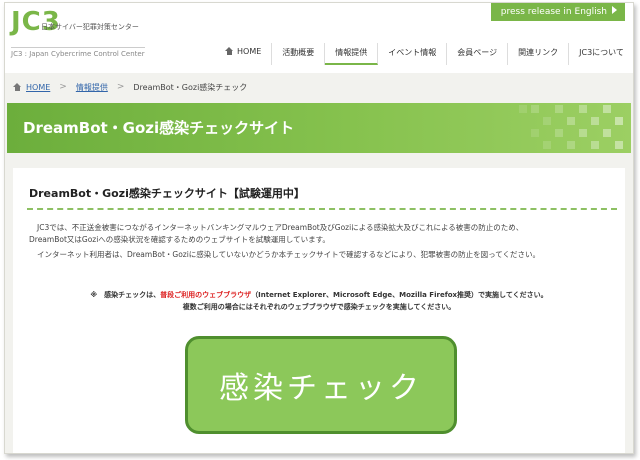 The height and width of the screenshot is (460, 640). What do you see at coordinates (571, 127) in the screenshot?
I see `banner-pattern-decoration` at bounding box center [571, 127].